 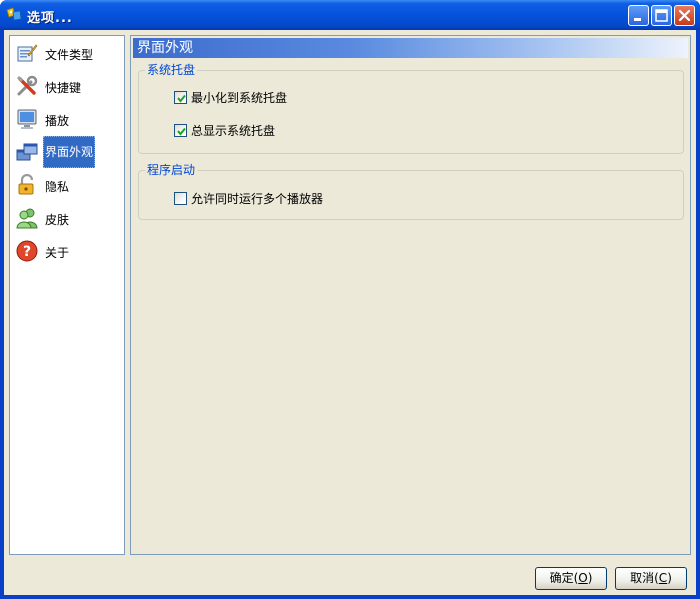 What do you see at coordinates (411, 191) in the screenshot?
I see `startup-group: 程序启动 允许同时运行多个播放器` at bounding box center [411, 191].